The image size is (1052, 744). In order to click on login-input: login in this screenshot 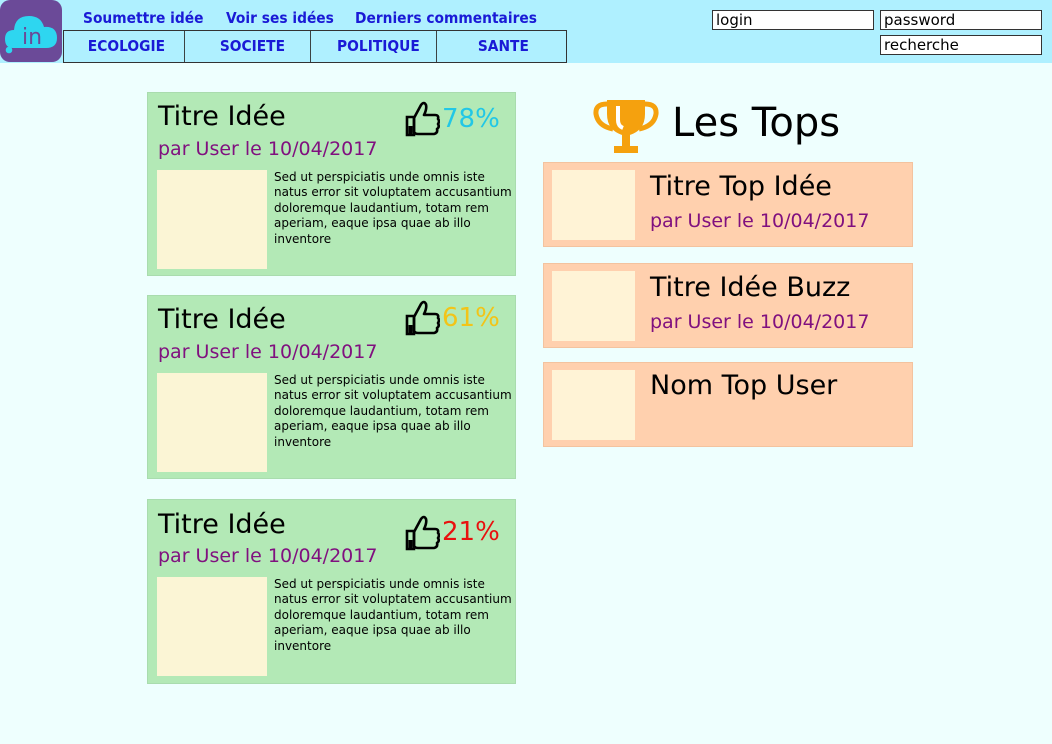, I will do `click(793, 20)`.